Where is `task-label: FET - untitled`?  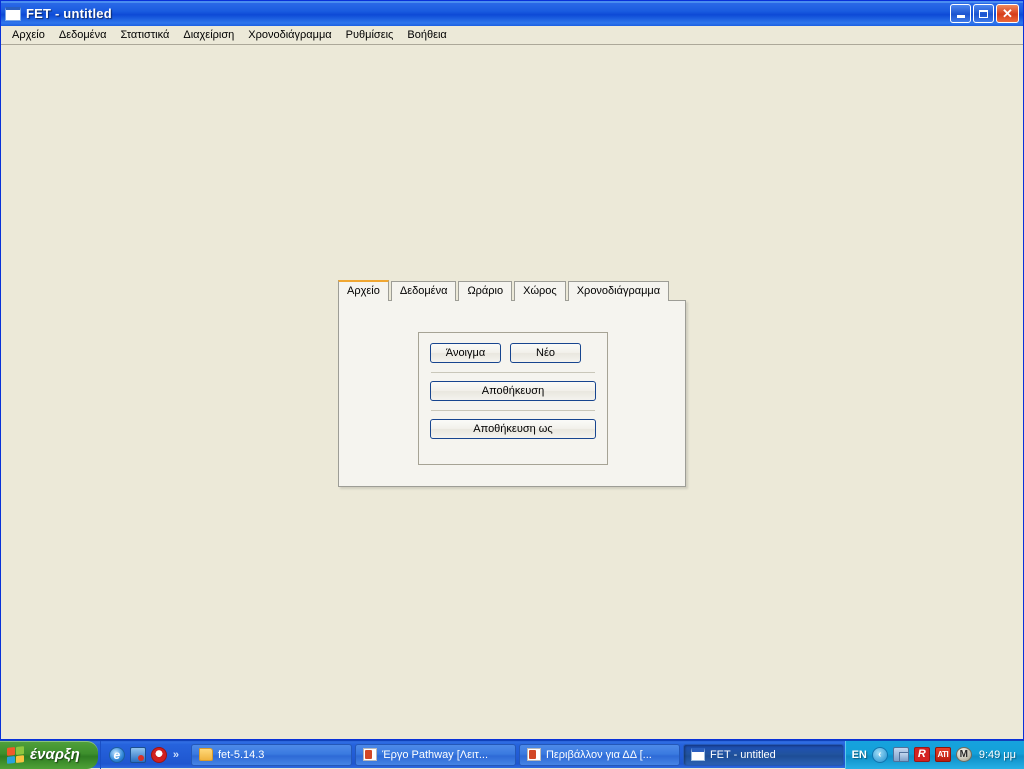
task-label: FET - untitled is located at coordinates (743, 755).